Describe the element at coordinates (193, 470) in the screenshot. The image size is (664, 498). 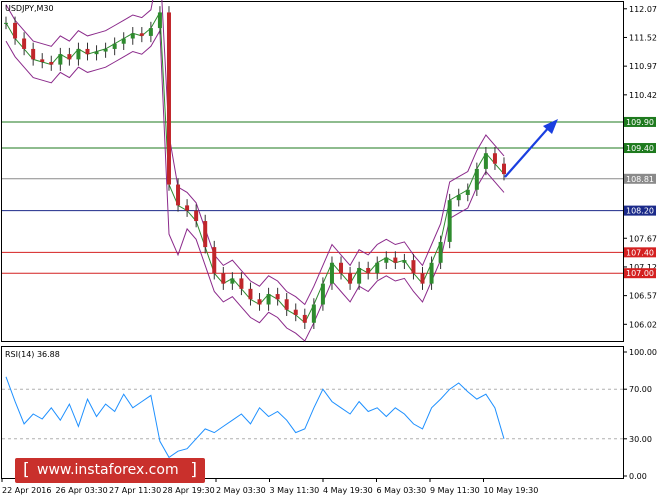
I see `watermark-bracket-right: ]` at that location.